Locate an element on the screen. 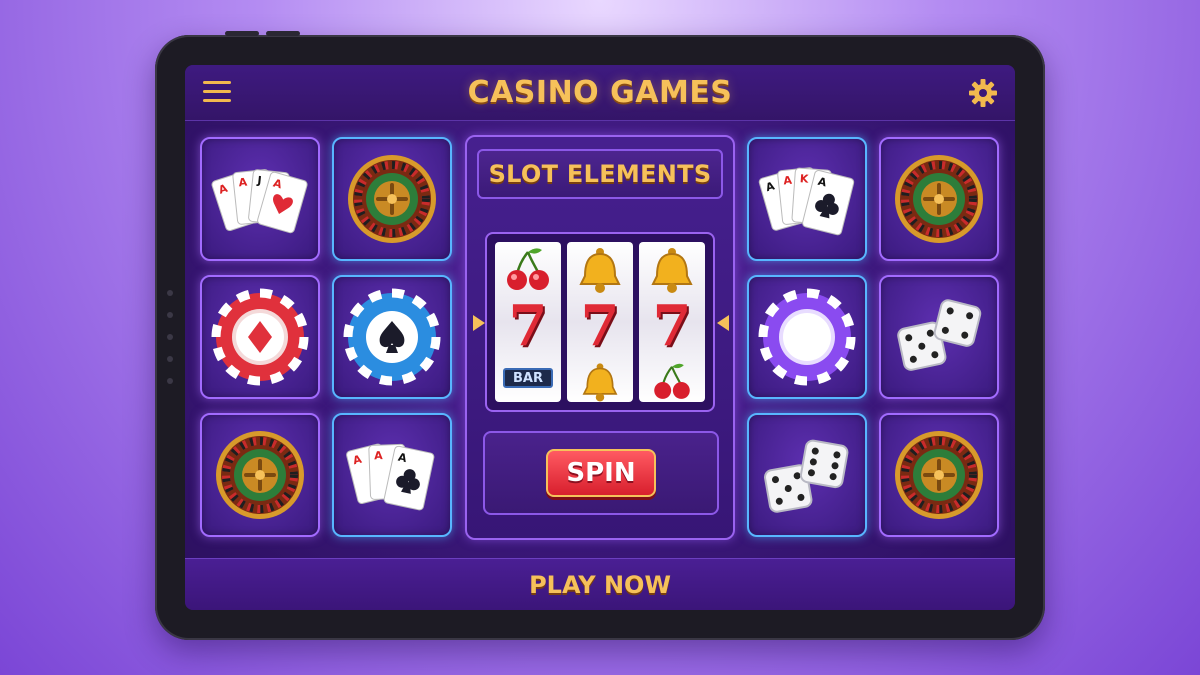 The height and width of the screenshot is (675, 1200). reel-left-arrow-icon is located at coordinates (479, 323).